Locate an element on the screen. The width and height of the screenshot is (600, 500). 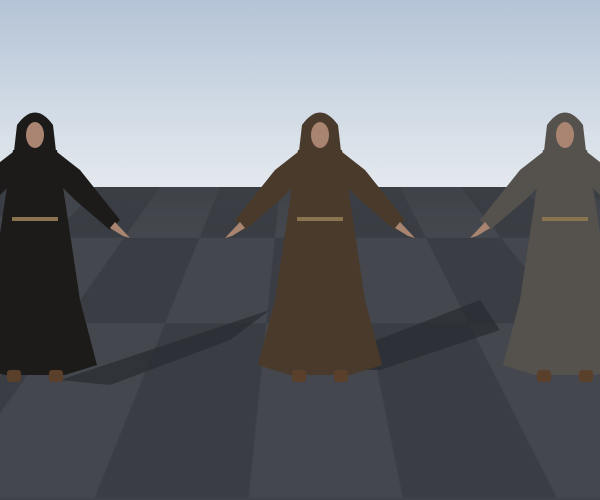
black-robed-monk is located at coordinates (65, 247).